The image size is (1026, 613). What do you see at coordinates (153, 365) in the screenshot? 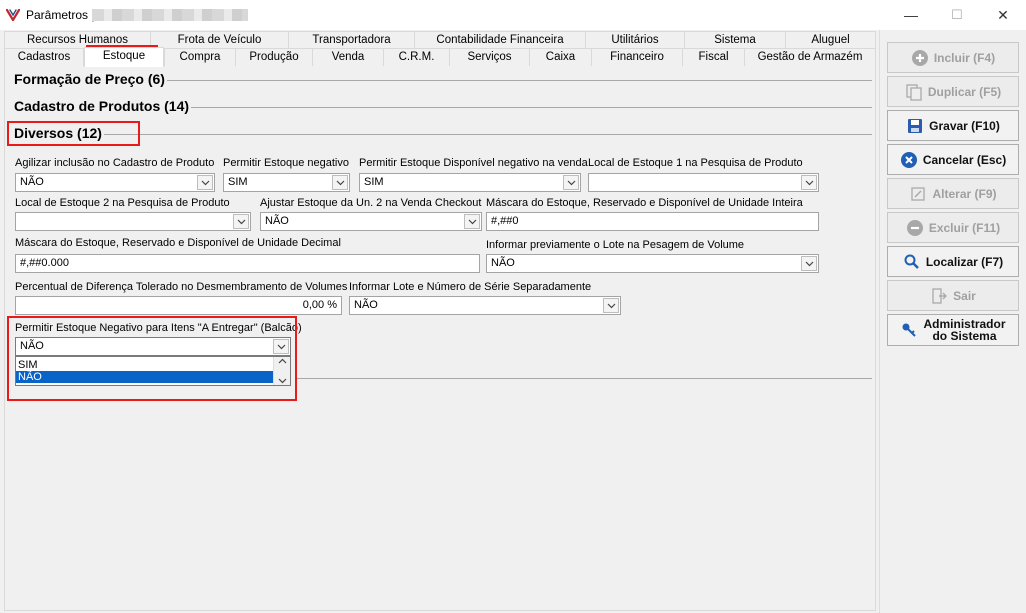
I see `option-sim: SIM` at bounding box center [153, 365].